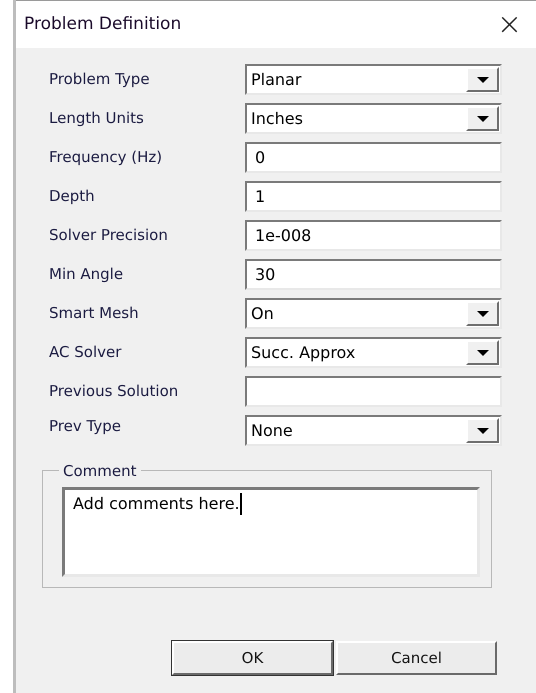 This screenshot has height=693, width=536. What do you see at coordinates (260, 197) in the screenshot?
I see `input-value: 1` at bounding box center [260, 197].